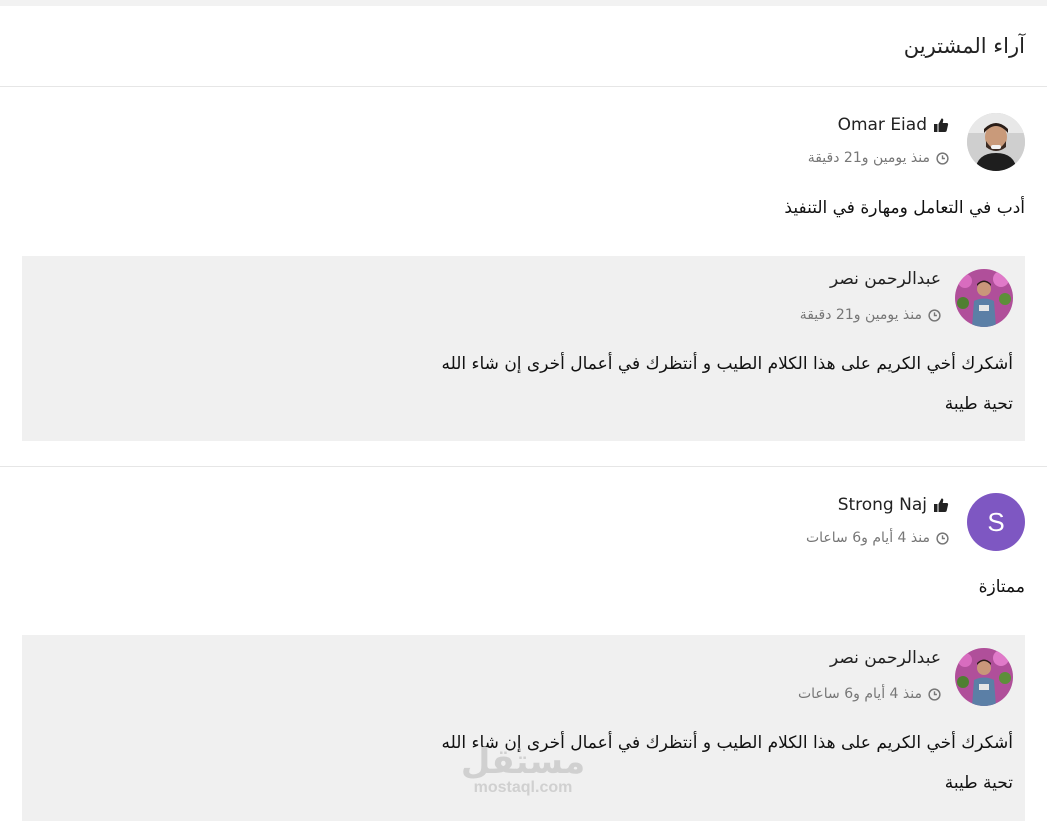 The width and height of the screenshot is (1047, 823). I want to click on page-title: آراء المشترين, so click(964, 46).